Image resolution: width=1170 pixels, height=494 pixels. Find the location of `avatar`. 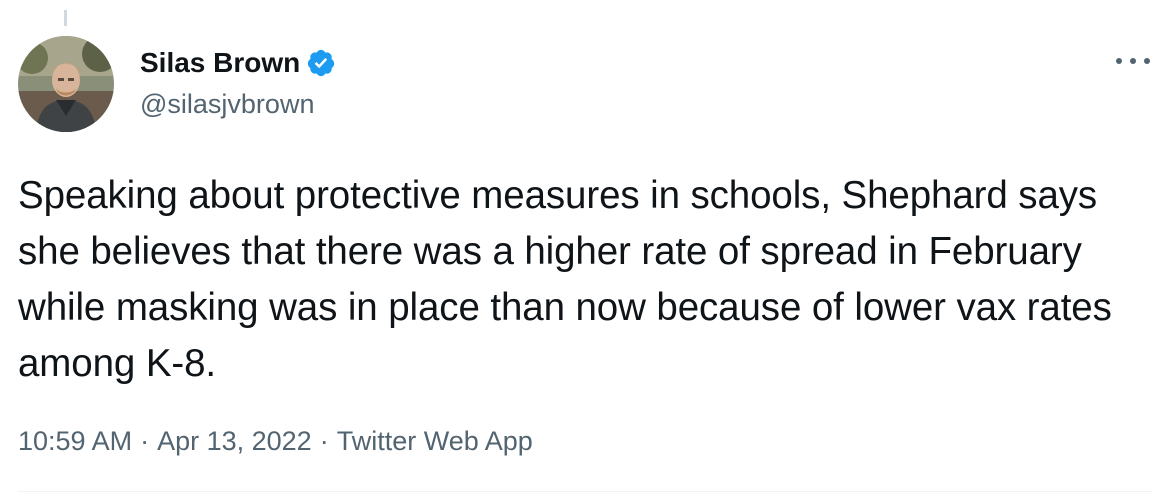

avatar is located at coordinates (66, 84).